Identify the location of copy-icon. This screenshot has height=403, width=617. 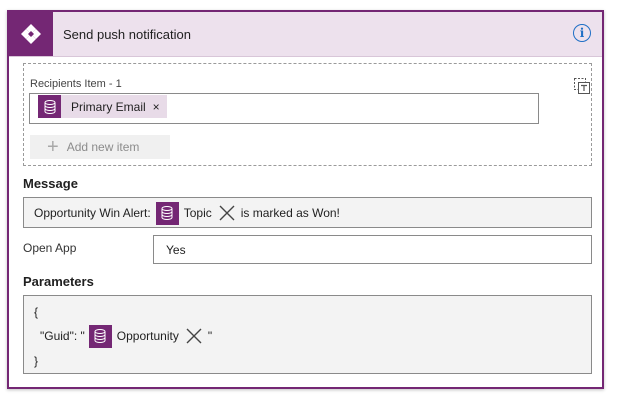
(582, 87).